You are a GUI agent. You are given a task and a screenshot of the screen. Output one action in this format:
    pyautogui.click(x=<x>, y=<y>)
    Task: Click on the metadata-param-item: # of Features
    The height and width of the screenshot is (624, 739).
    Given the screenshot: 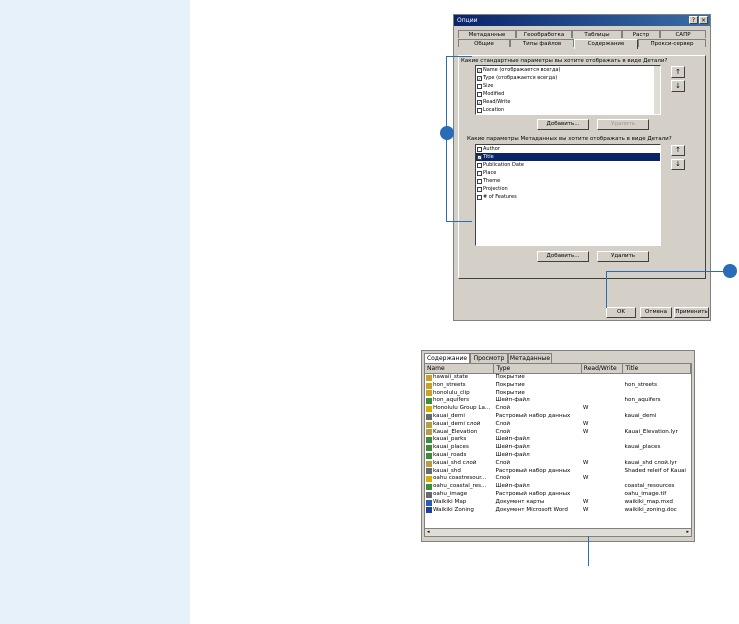 What is the action you would take?
    pyautogui.click(x=568, y=197)
    